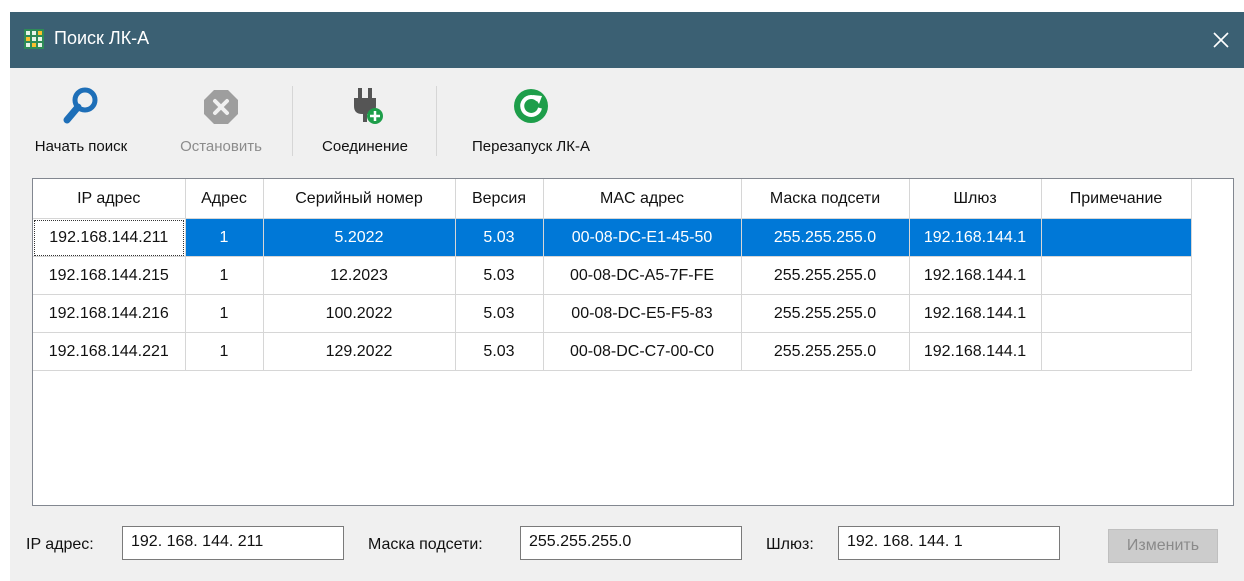 The height and width of the screenshot is (581, 1244). What do you see at coordinates (359, 351) in the screenshot?
I see `cell-serial: 129.2022` at bounding box center [359, 351].